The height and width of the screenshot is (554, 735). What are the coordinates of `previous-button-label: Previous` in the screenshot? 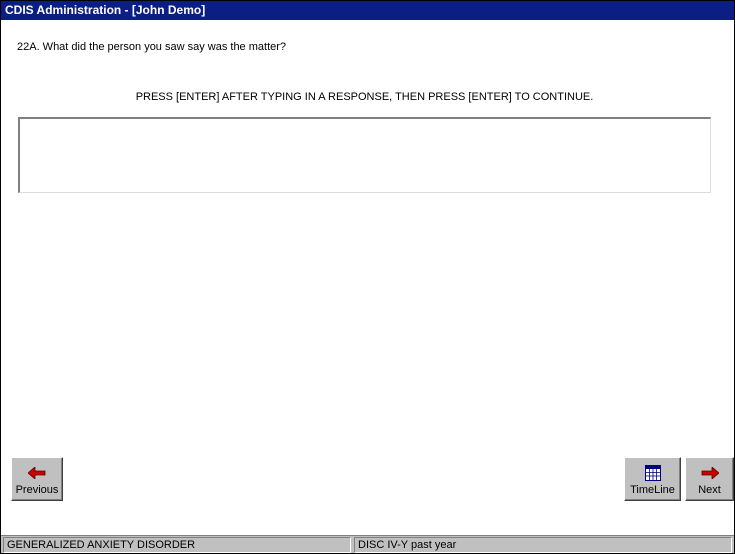 It's located at (37, 490).